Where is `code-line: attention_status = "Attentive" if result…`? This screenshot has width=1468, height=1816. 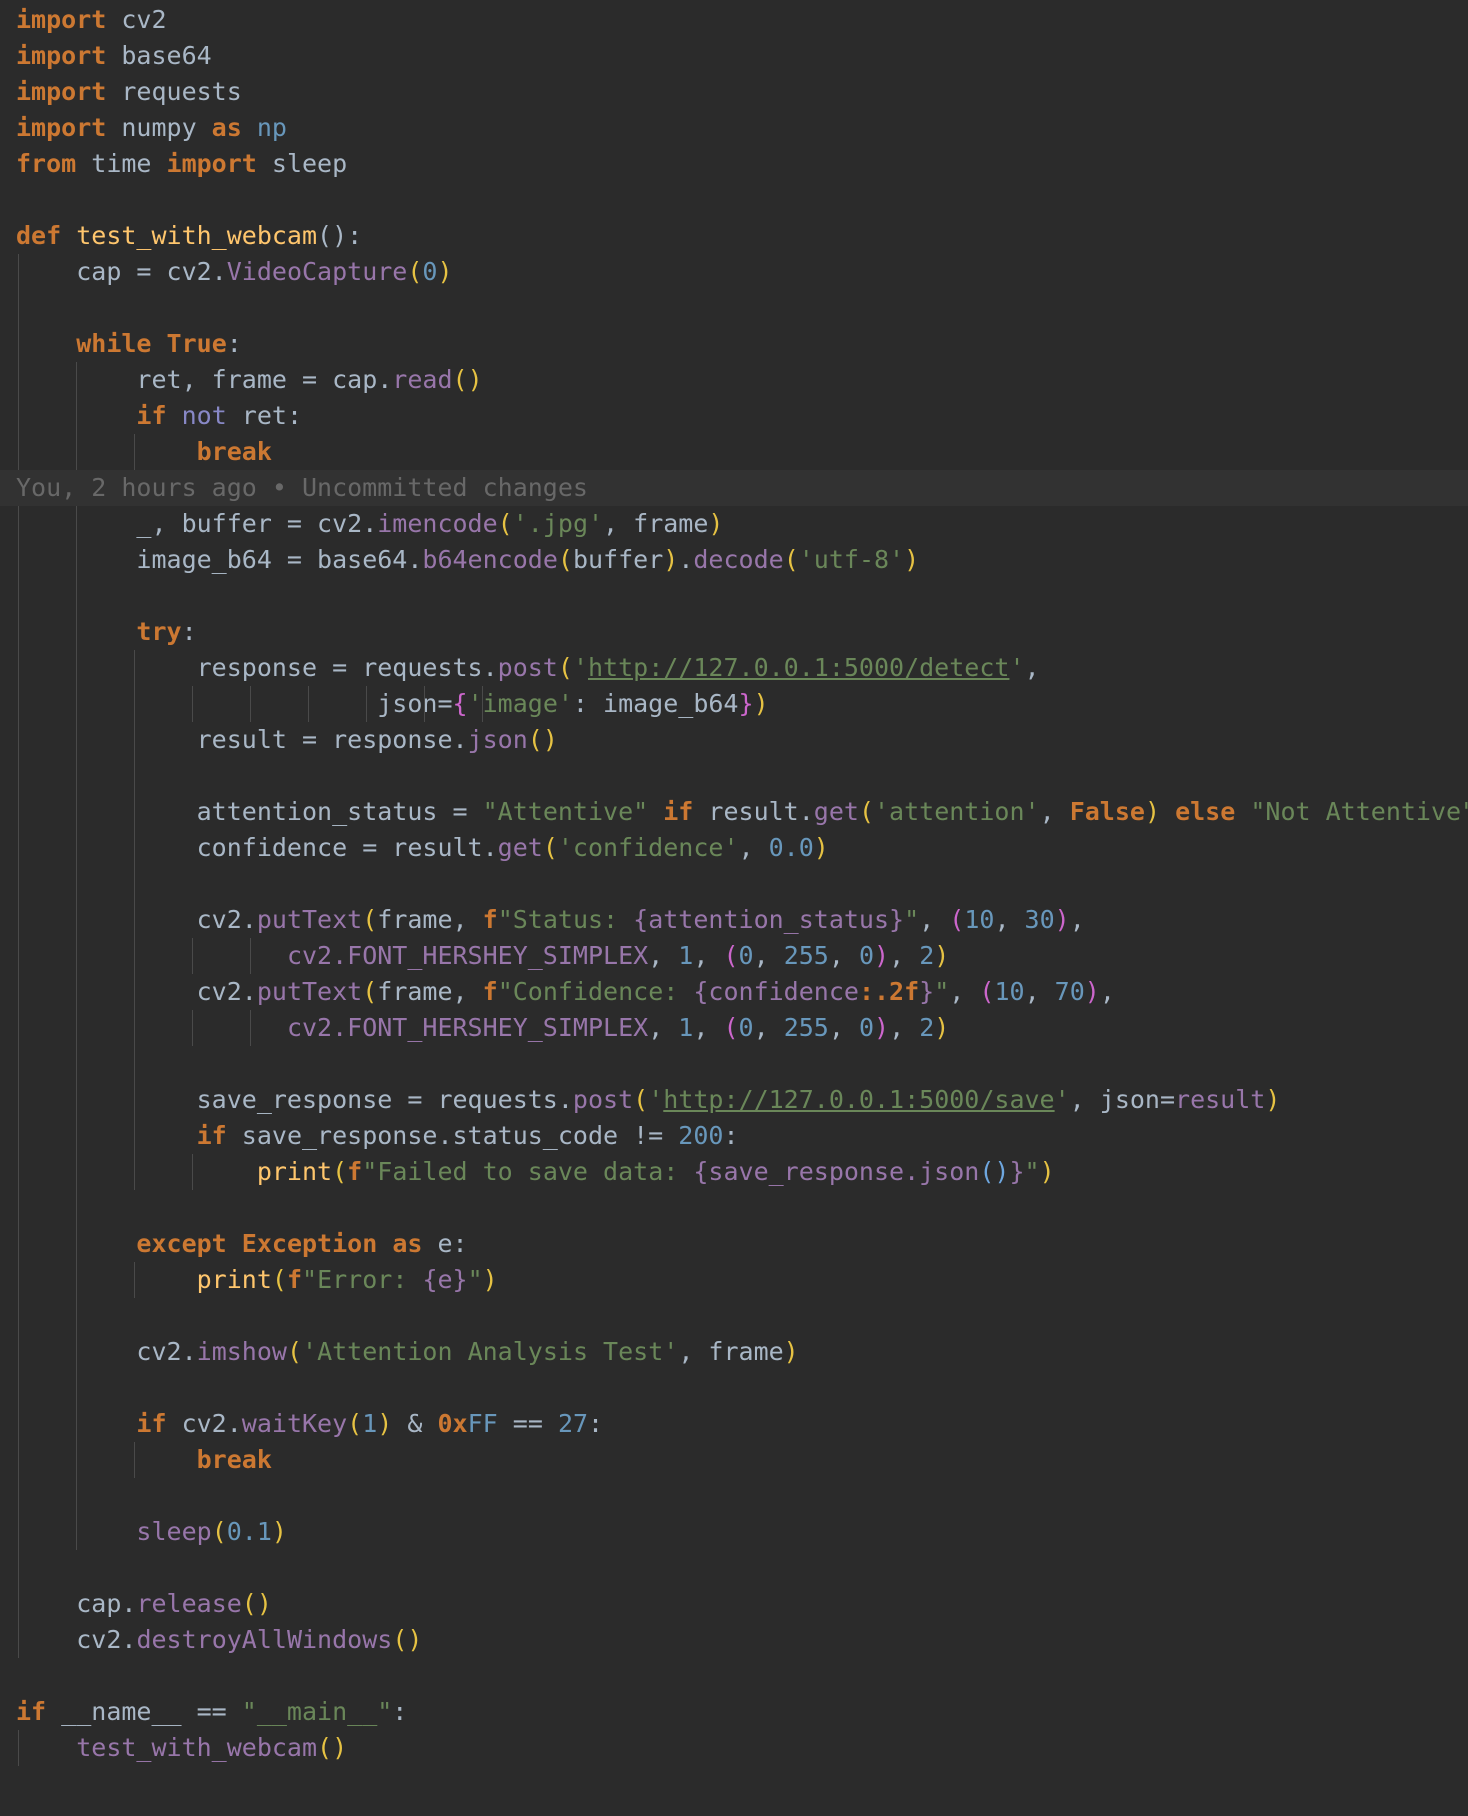 code-line: attention_status = "Attentive" if result… is located at coordinates (734, 812).